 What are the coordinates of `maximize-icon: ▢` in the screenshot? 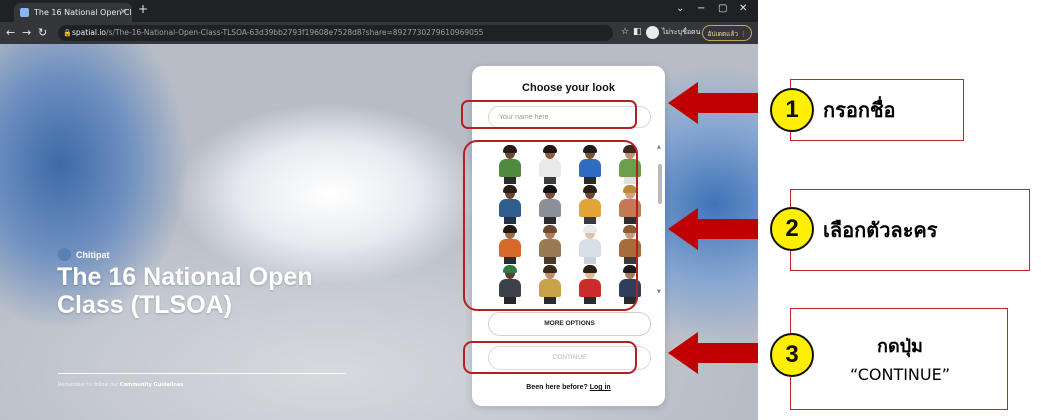 It's located at (722, 8).